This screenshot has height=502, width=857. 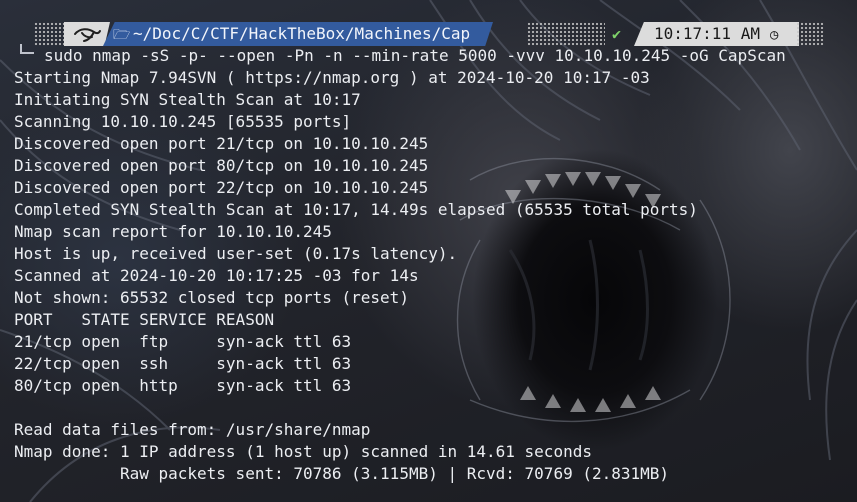 I want to click on port-table-header: PORT STATE SERVICE REASON, so click(x=144, y=319).